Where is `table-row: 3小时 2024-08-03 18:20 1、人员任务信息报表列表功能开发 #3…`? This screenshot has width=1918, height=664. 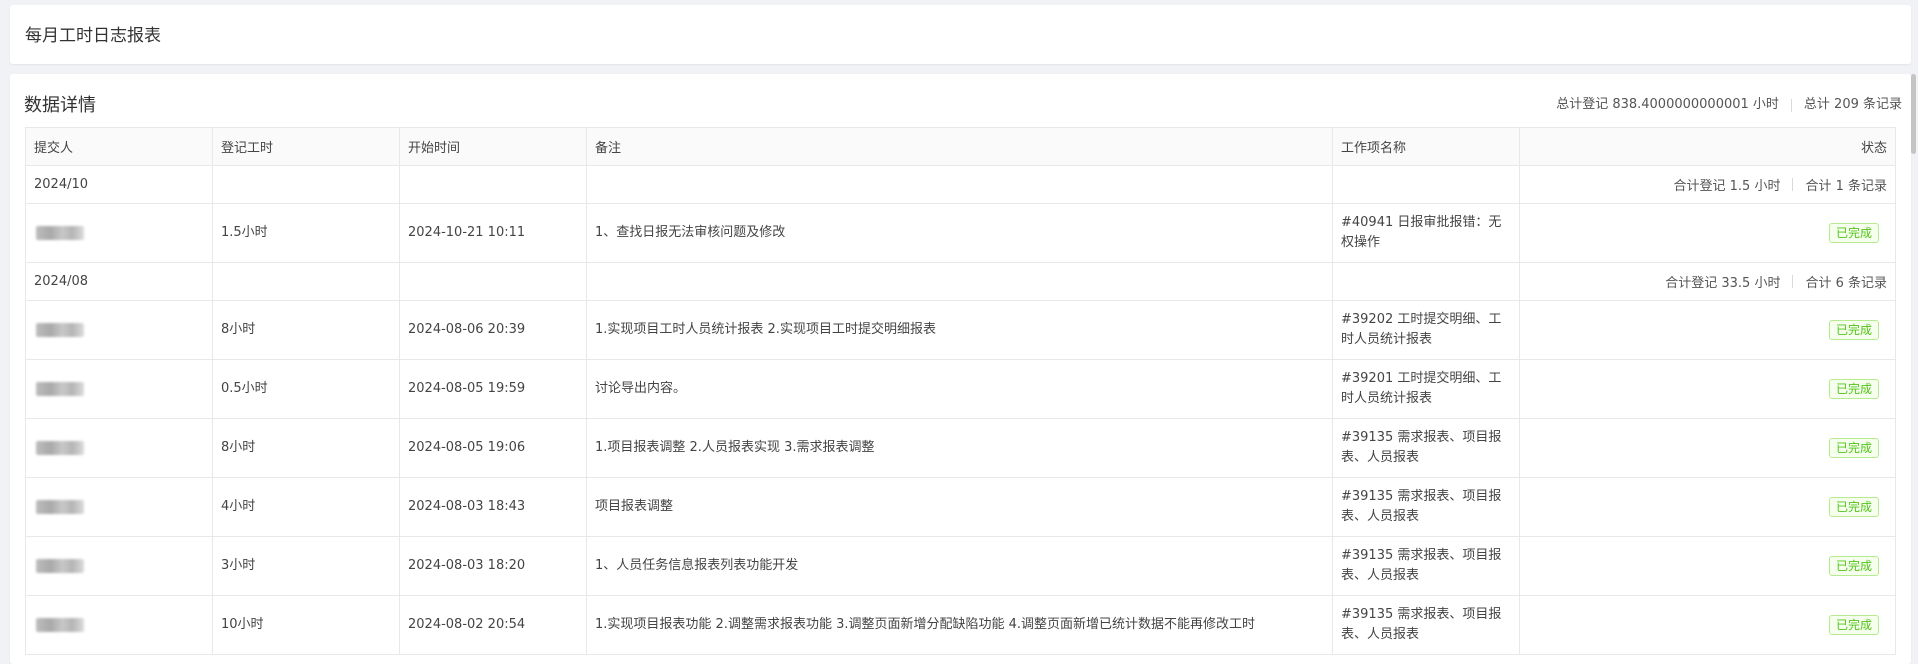 table-row: 3小时 2024-08-03 18:20 1、人员任务信息报表列表功能开发 #3… is located at coordinates (960, 566).